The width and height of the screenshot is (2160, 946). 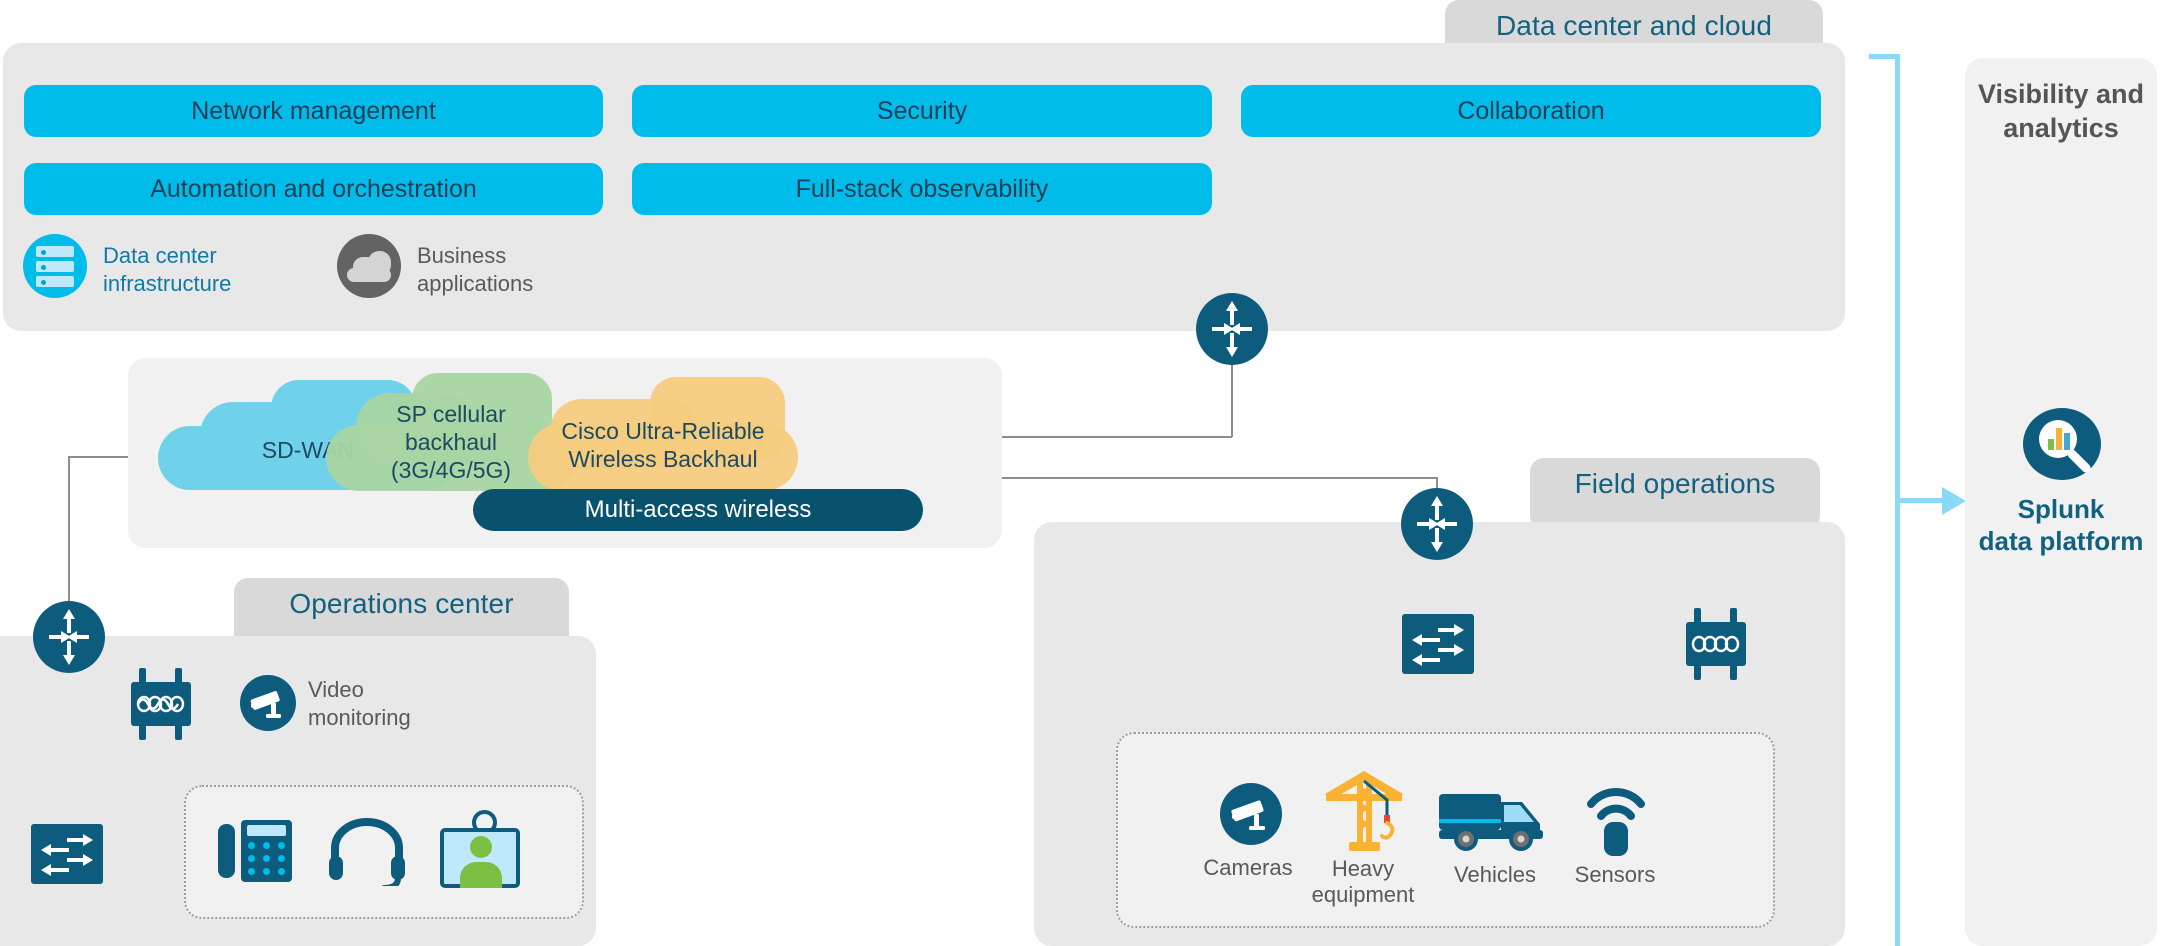 I want to click on pill-network-management: Network management, so click(x=313, y=111).